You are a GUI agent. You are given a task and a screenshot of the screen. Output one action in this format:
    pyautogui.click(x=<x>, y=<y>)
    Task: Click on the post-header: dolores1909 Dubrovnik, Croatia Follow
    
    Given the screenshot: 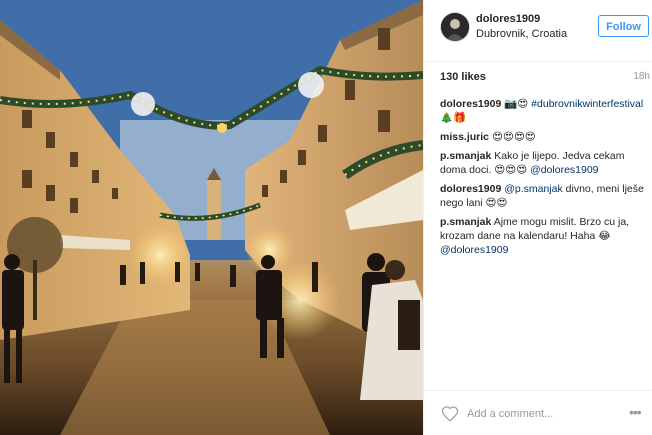 What is the action you would take?
    pyautogui.click(x=538, y=31)
    